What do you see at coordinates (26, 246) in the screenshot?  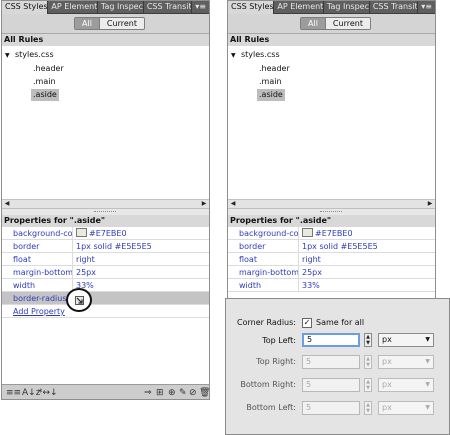 I see `property-name: border` at bounding box center [26, 246].